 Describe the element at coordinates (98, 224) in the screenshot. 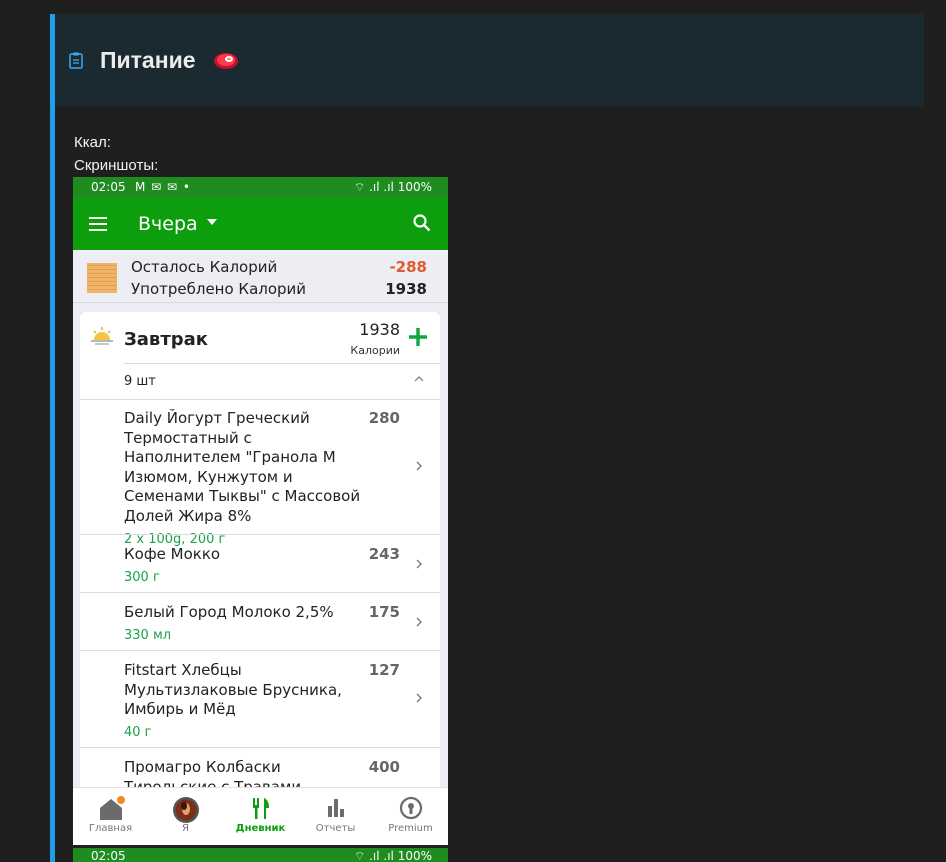

I see `hamburger-menu-icon` at that location.